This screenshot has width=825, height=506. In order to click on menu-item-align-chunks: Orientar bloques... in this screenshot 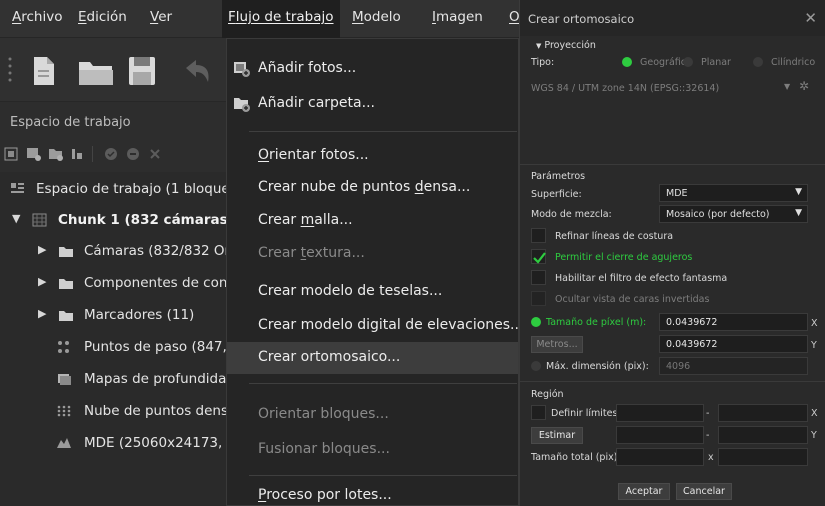, I will do `click(372, 415)`.